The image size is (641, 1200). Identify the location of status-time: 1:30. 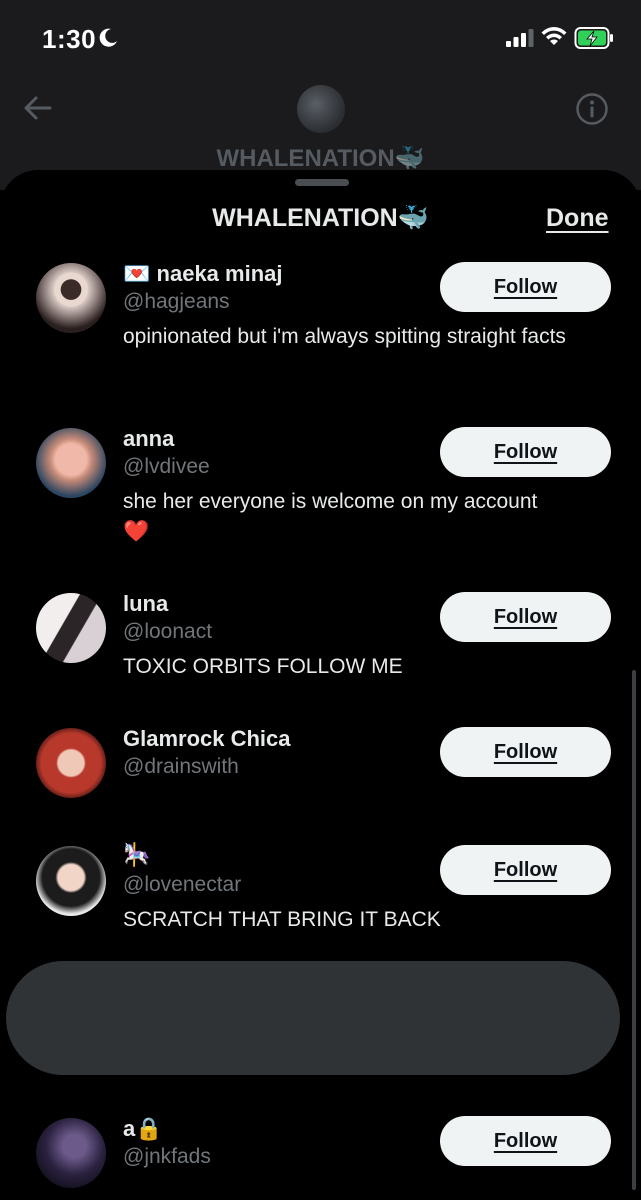
(69, 39).